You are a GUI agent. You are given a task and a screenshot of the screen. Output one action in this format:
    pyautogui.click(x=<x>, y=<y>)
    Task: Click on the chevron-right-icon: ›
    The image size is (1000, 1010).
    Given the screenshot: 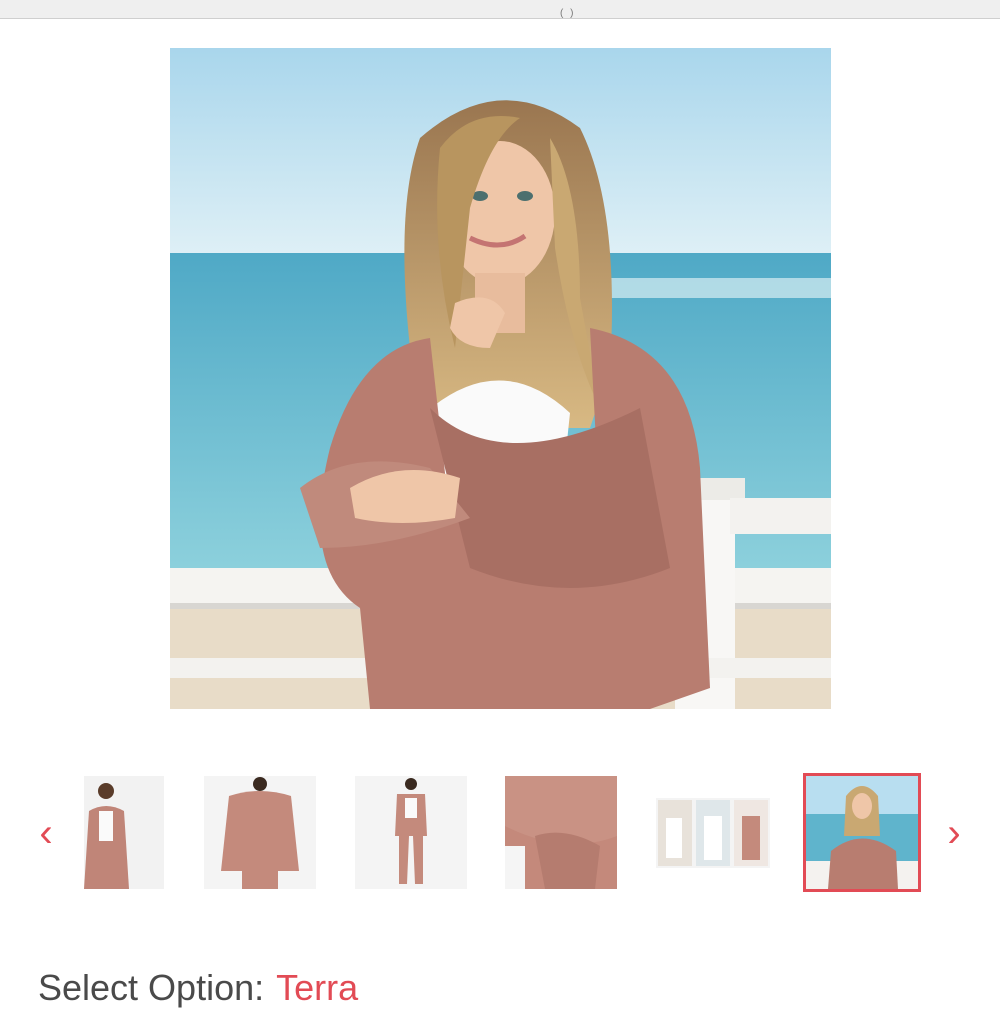 What is the action you would take?
    pyautogui.click(x=954, y=833)
    